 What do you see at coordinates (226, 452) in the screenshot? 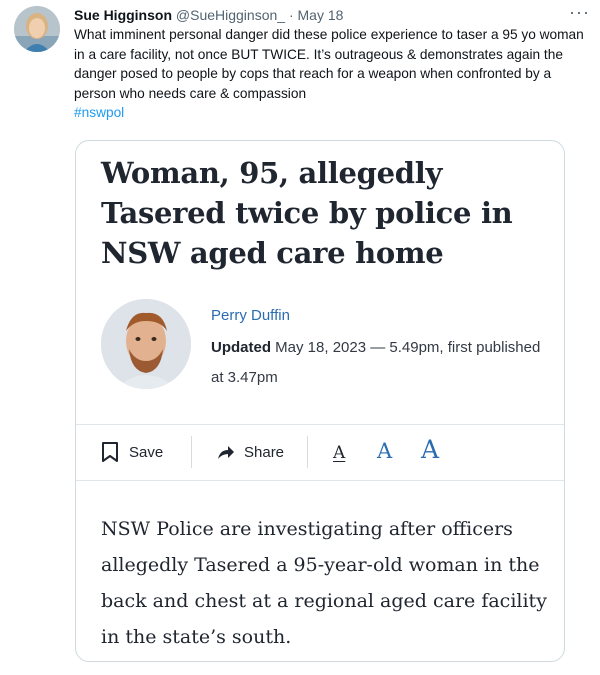
I see `share-arrow-icon` at bounding box center [226, 452].